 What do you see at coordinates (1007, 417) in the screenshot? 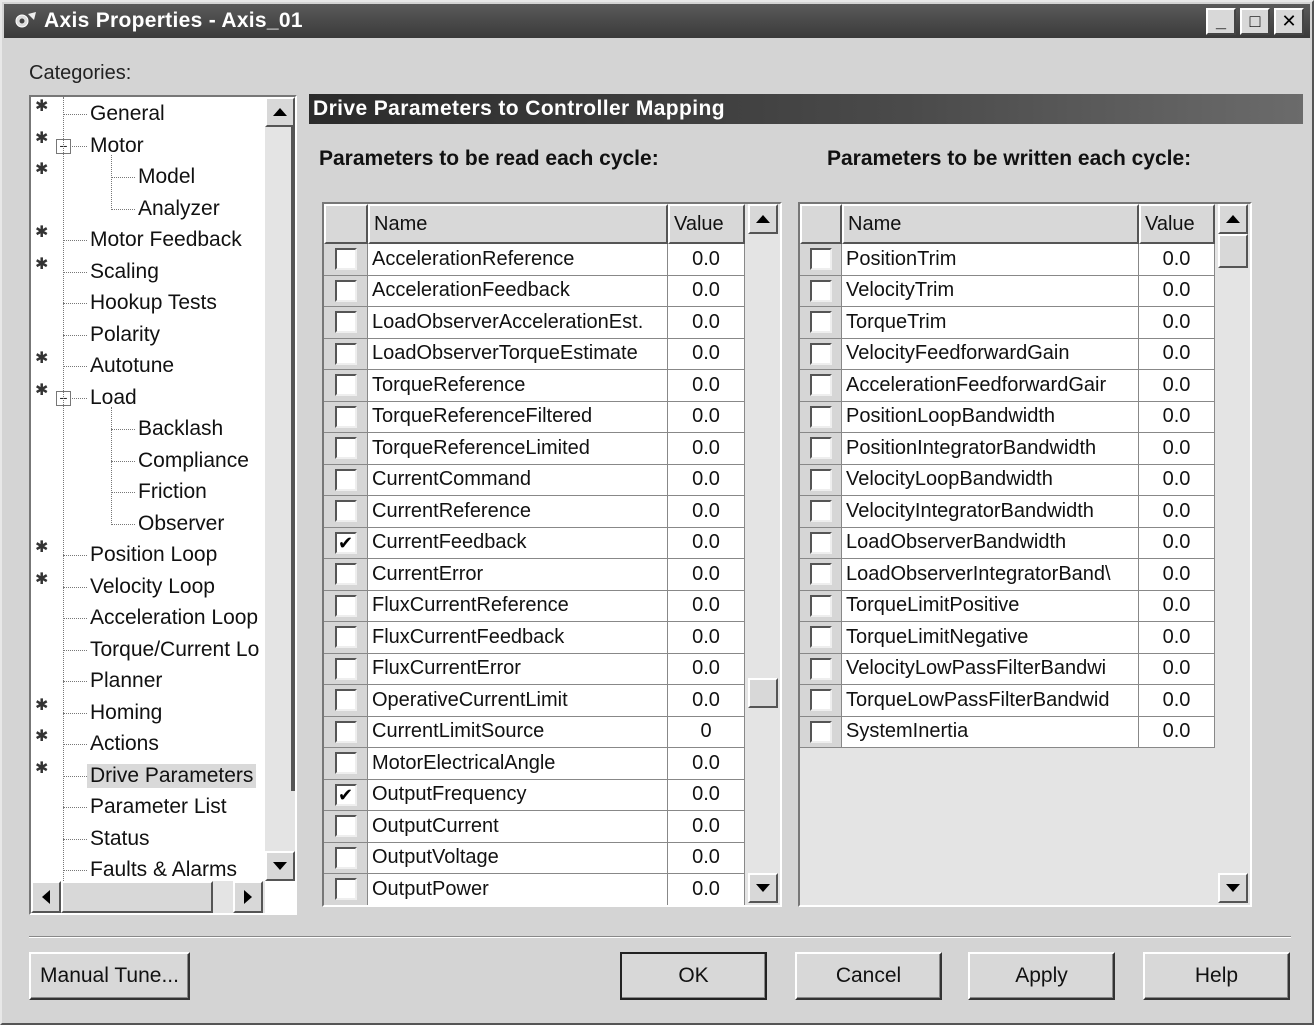
I see `table-row: PositionLoopBandwidth 0.0` at bounding box center [1007, 417].